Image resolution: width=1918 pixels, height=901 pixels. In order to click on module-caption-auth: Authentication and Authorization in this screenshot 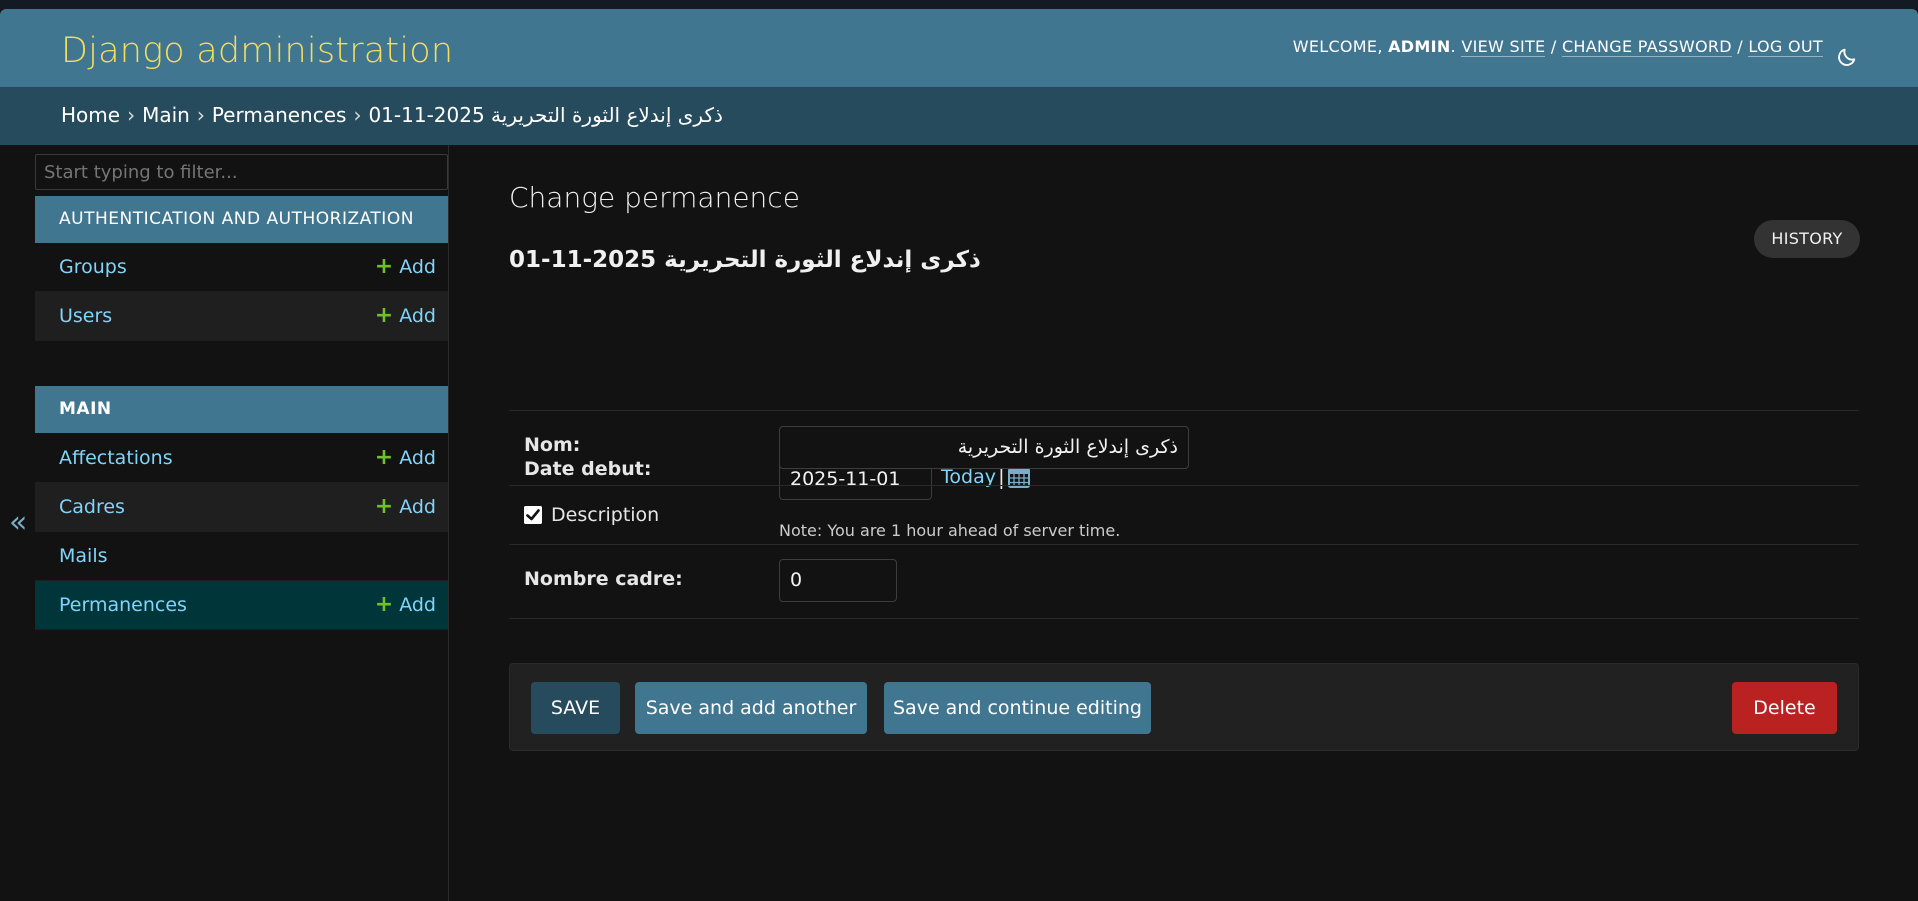, I will do `click(241, 219)`.